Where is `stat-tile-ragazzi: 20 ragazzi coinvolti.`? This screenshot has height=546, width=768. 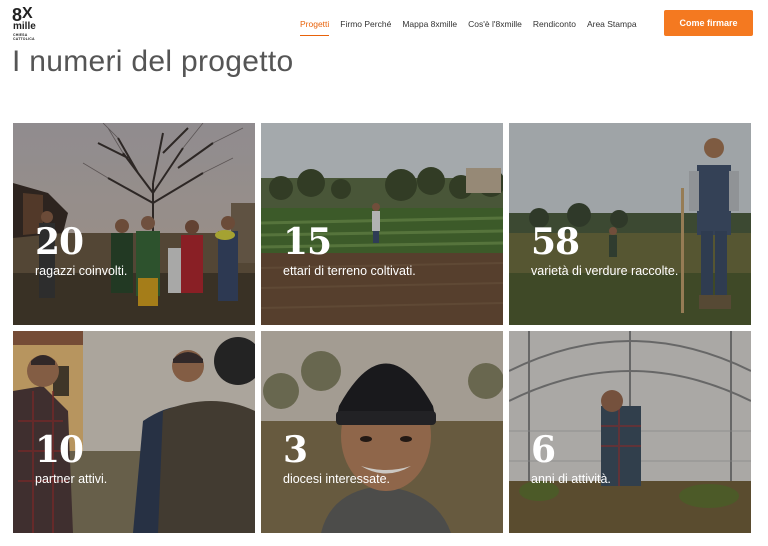
stat-tile-ragazzi: 20 ragazzi coinvolti. is located at coordinates (134, 224).